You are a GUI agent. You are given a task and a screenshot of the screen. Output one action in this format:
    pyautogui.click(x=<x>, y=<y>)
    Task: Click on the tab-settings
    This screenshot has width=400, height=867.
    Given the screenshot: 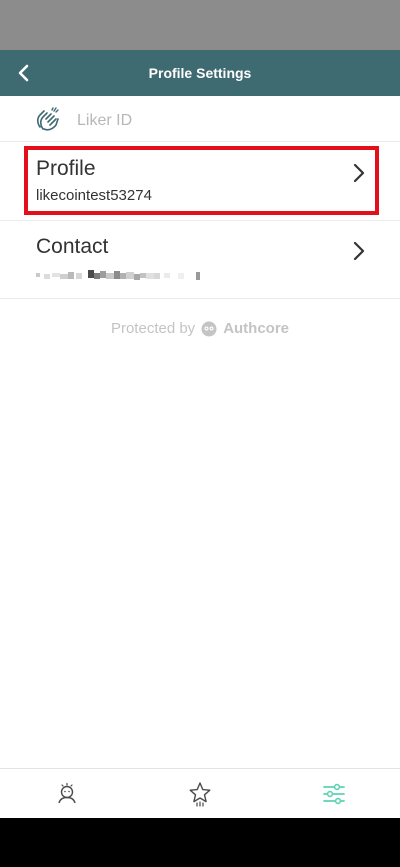 What is the action you would take?
    pyautogui.click(x=333, y=794)
    